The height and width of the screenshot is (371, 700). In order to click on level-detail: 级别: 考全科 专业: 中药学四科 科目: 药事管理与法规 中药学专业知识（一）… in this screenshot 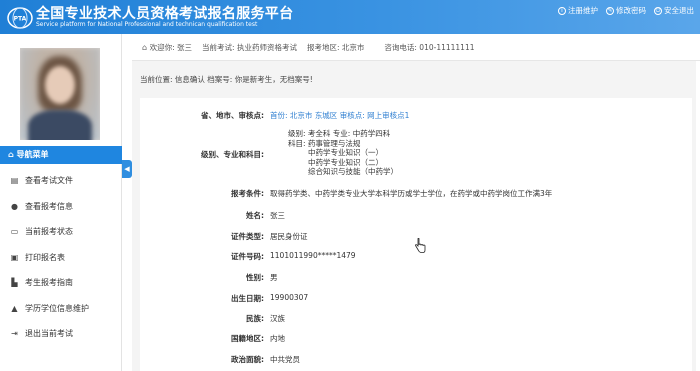, I will do `click(343, 152)`.